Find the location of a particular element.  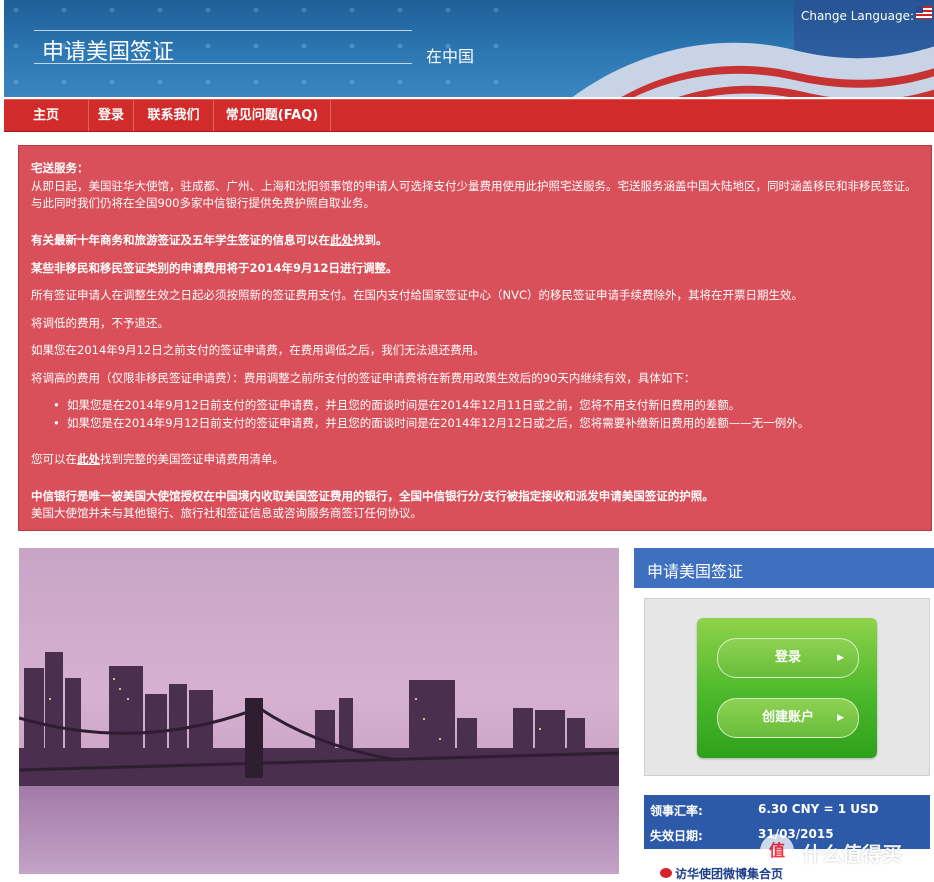

sidebar-heading-text: 申请美国签证 is located at coordinates (695, 571).